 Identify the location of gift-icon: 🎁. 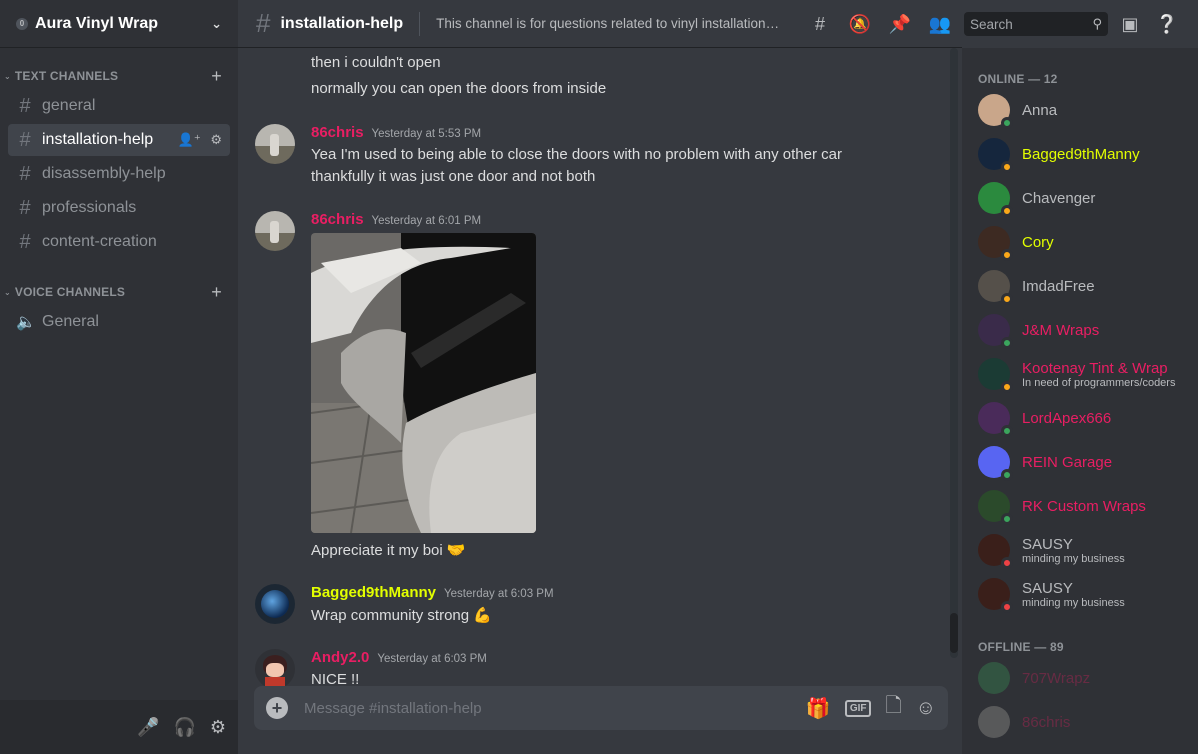
(818, 708).